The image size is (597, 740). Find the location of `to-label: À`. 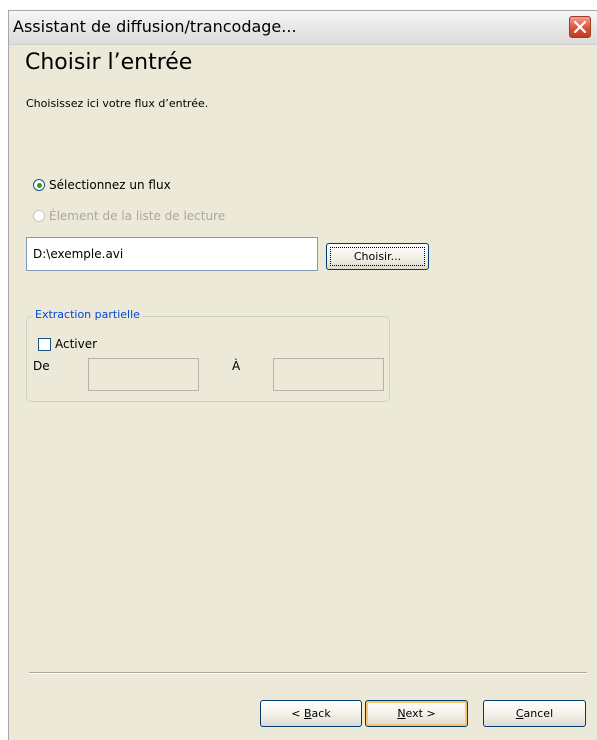

to-label: À is located at coordinates (236, 366).